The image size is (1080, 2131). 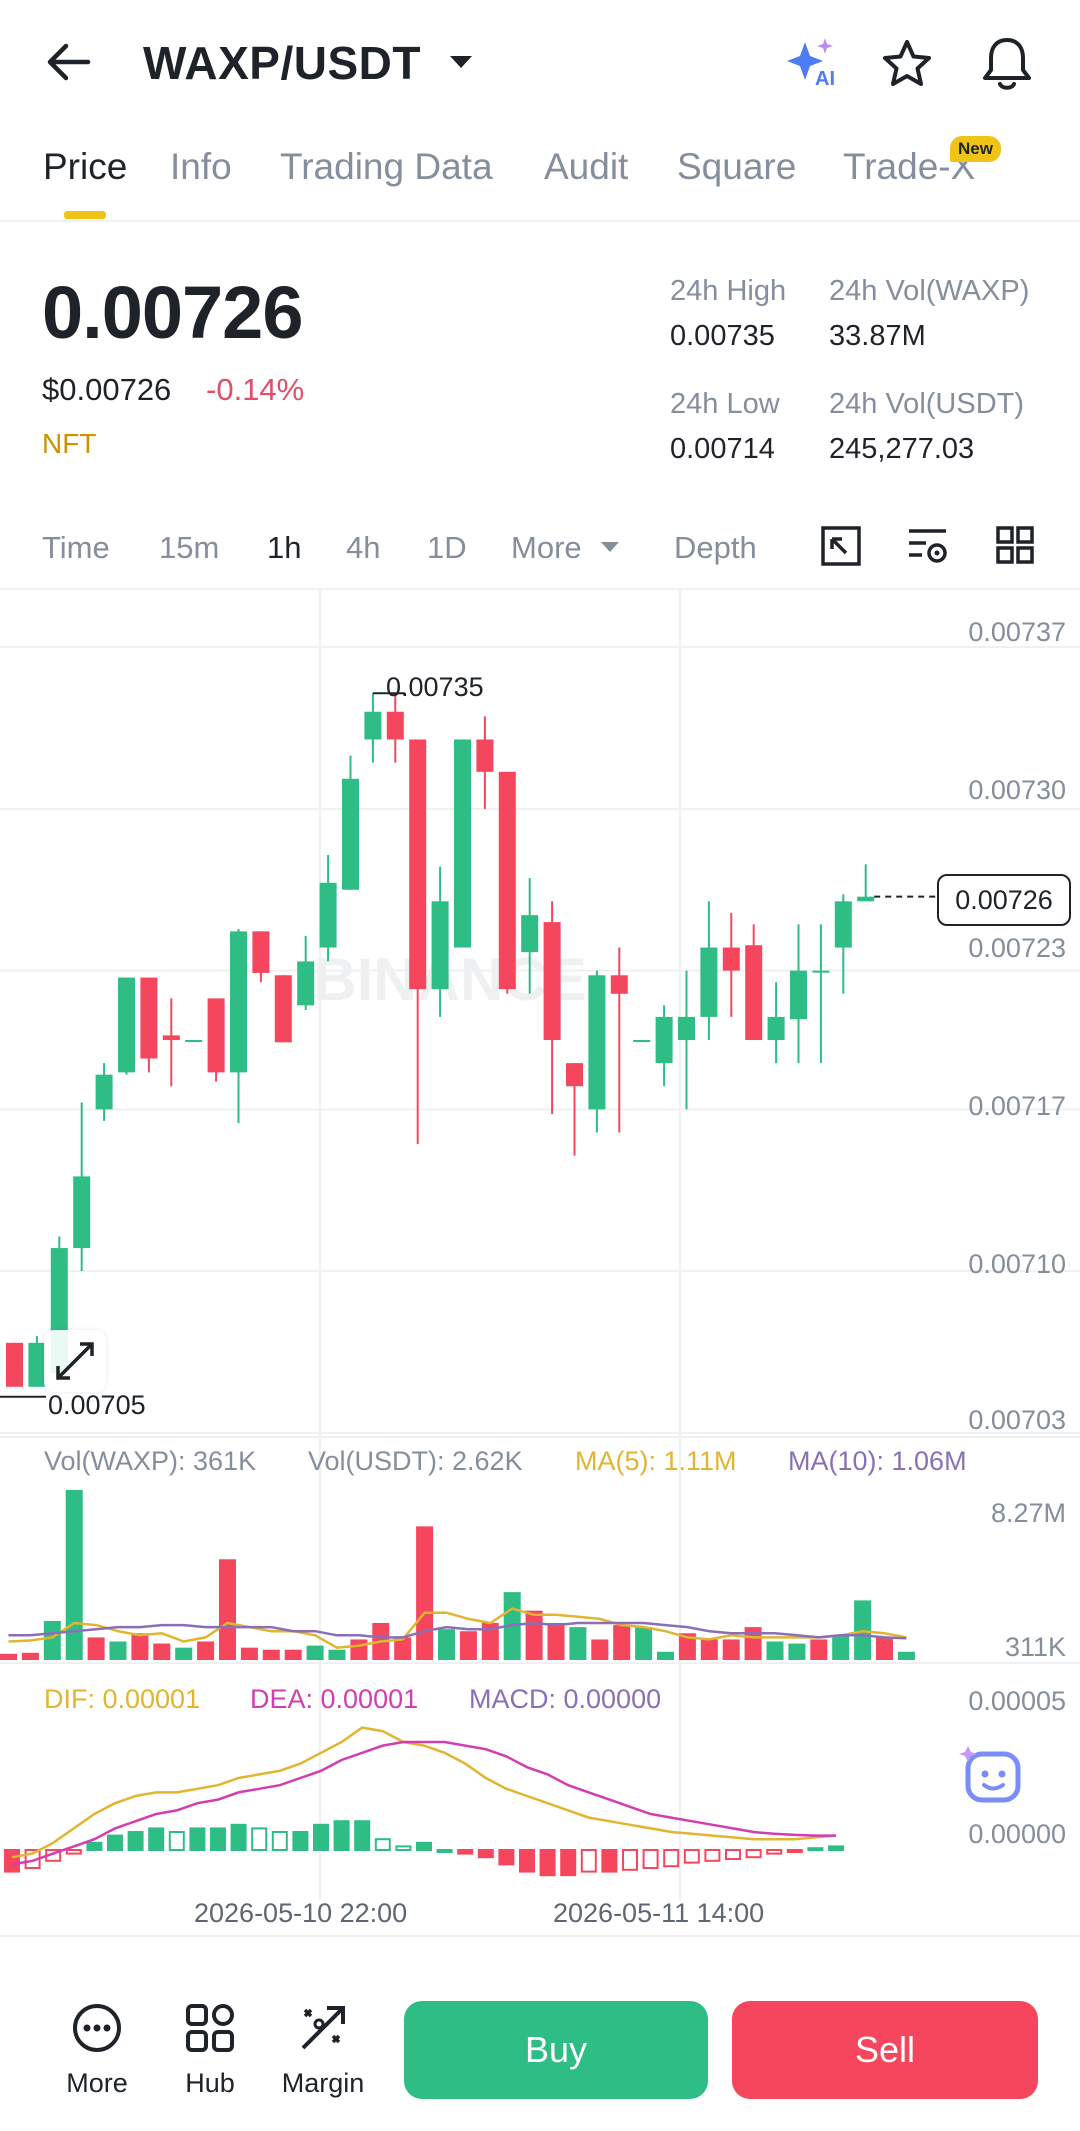 I want to click on expand-chart-button, so click(x=75, y=1361).